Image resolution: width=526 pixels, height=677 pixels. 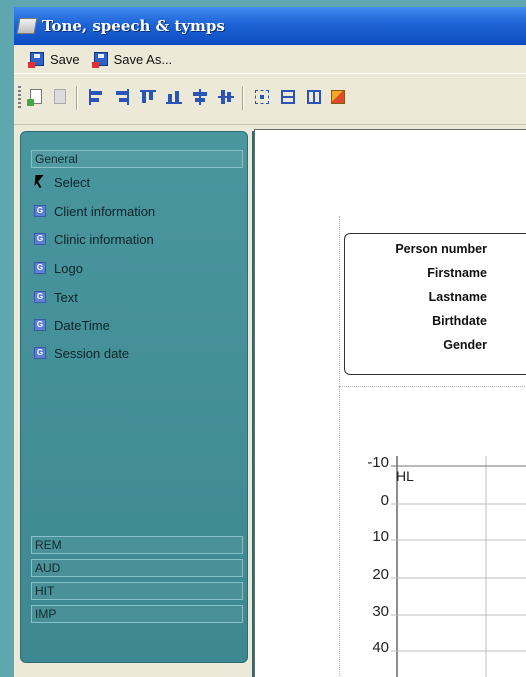 I want to click on toolbox-item-label: Clinic information, so click(x=104, y=239).